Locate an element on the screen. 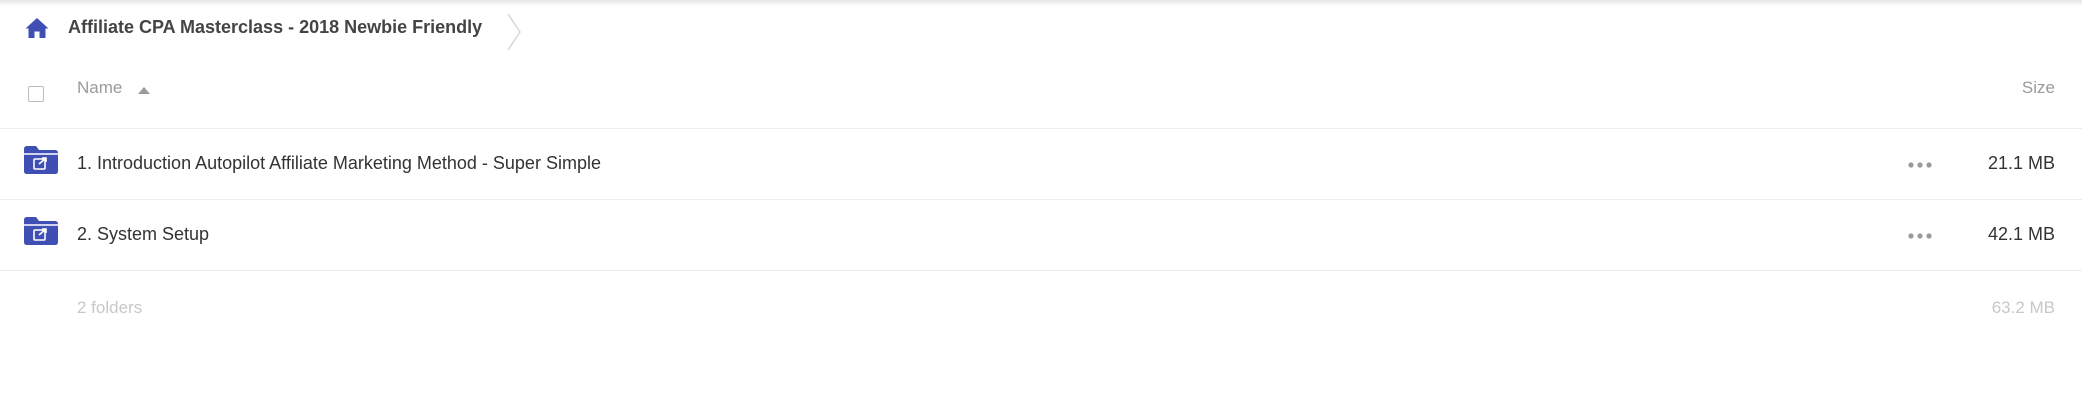 The image size is (2082, 406). total-size: 63.2 MB is located at coordinates (2023, 307).